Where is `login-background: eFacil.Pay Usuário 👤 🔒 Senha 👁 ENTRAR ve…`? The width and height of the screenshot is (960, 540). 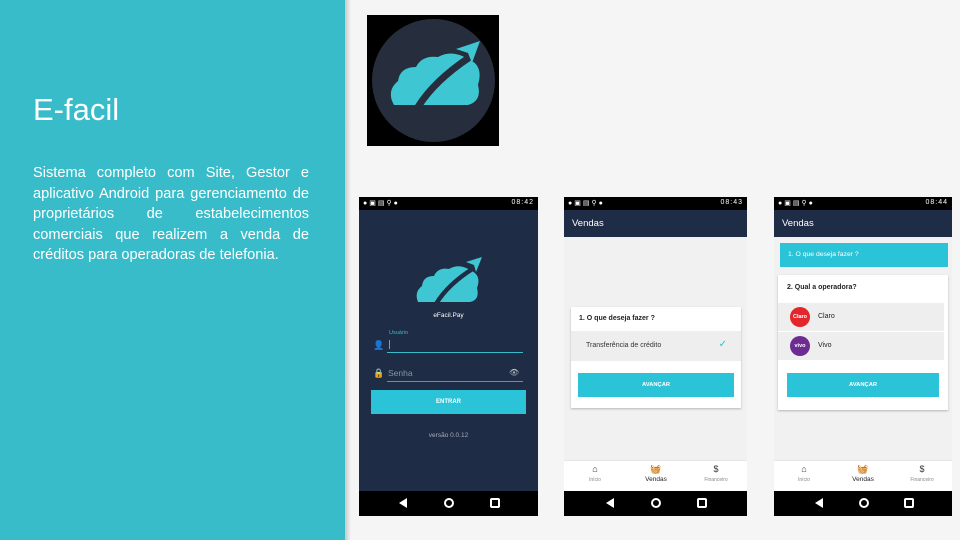
login-background: eFacil.Pay Usuário 👤 🔒 Senha 👁 ENTRAR ve… is located at coordinates (448, 350).